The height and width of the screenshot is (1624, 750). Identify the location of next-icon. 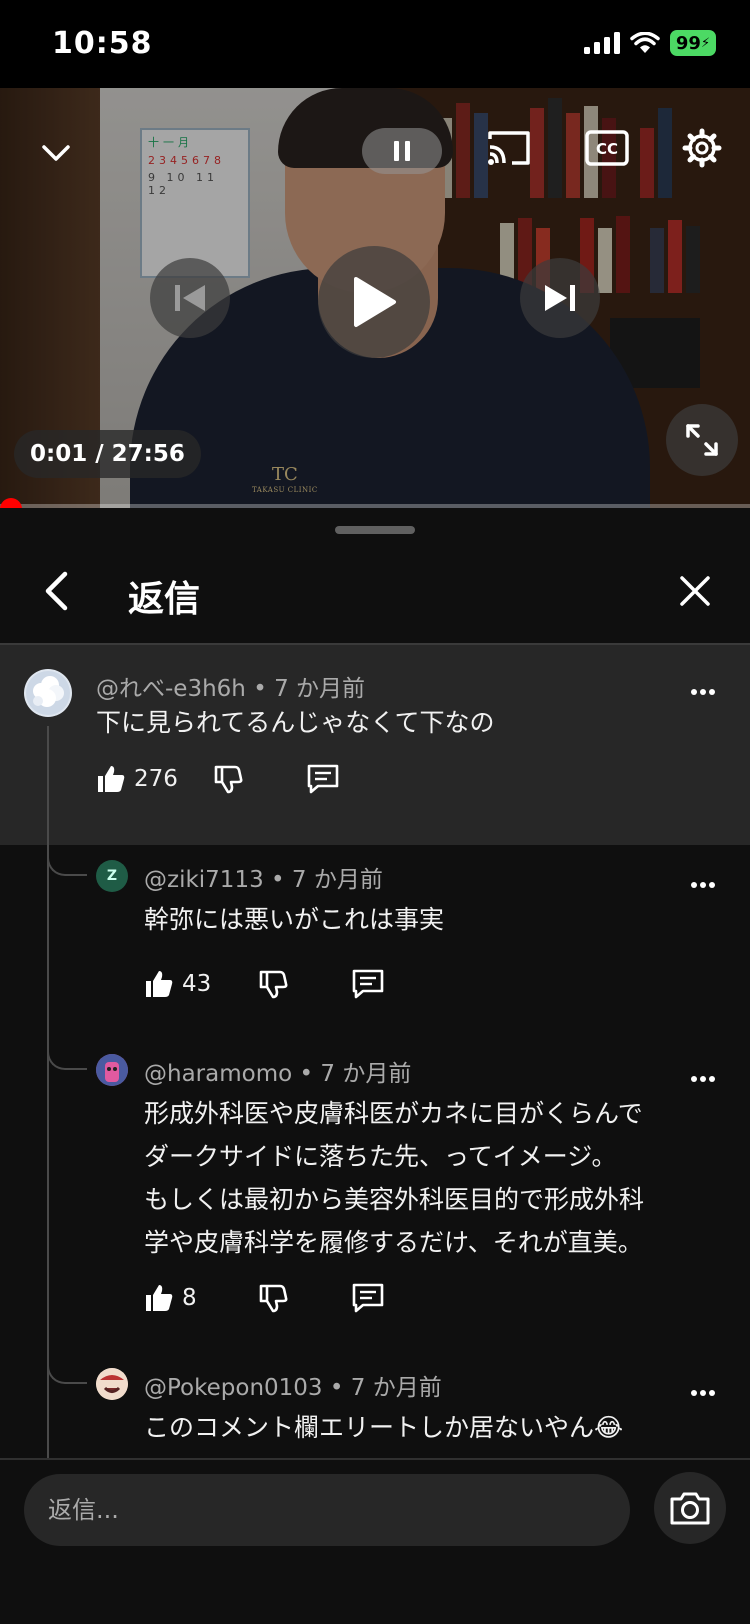
(560, 298).